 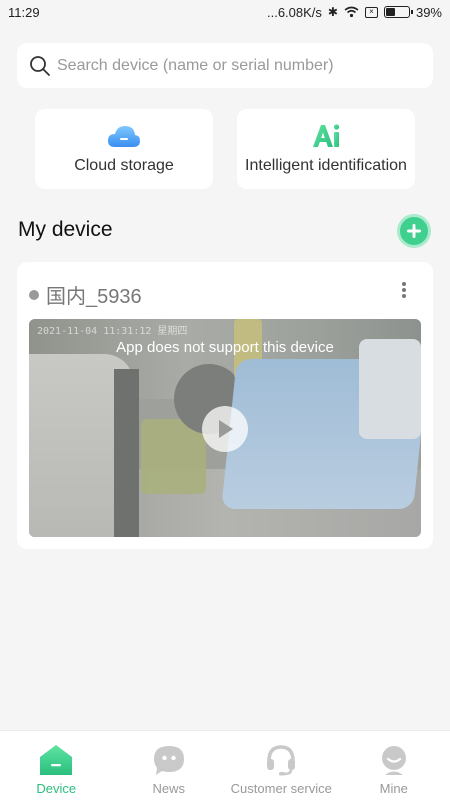 I want to click on bottom-nav: Device News Customer service Mine, so click(x=225, y=765).